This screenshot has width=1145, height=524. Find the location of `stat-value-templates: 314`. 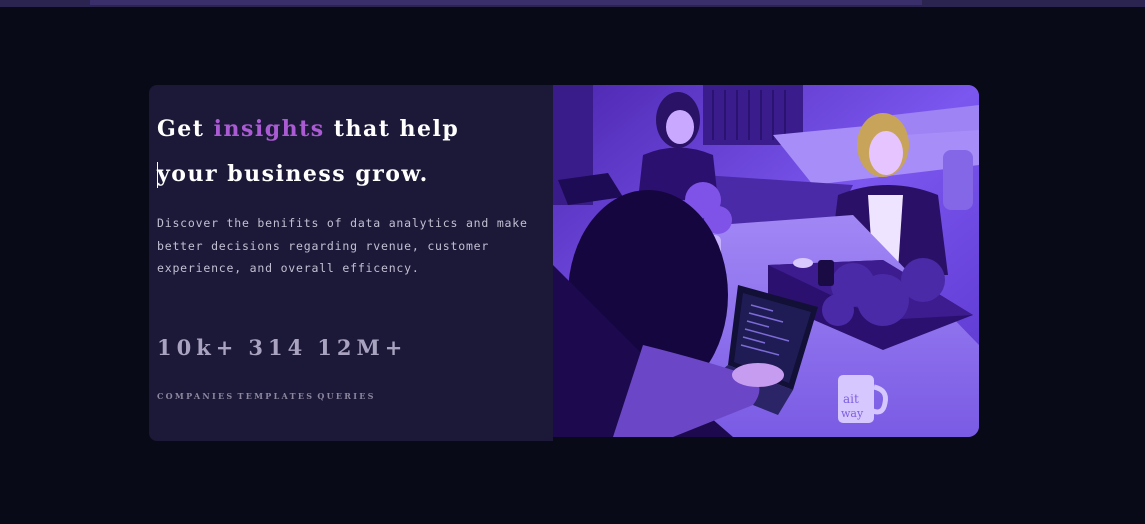

stat-value-templates: 314 is located at coordinates (278, 347).